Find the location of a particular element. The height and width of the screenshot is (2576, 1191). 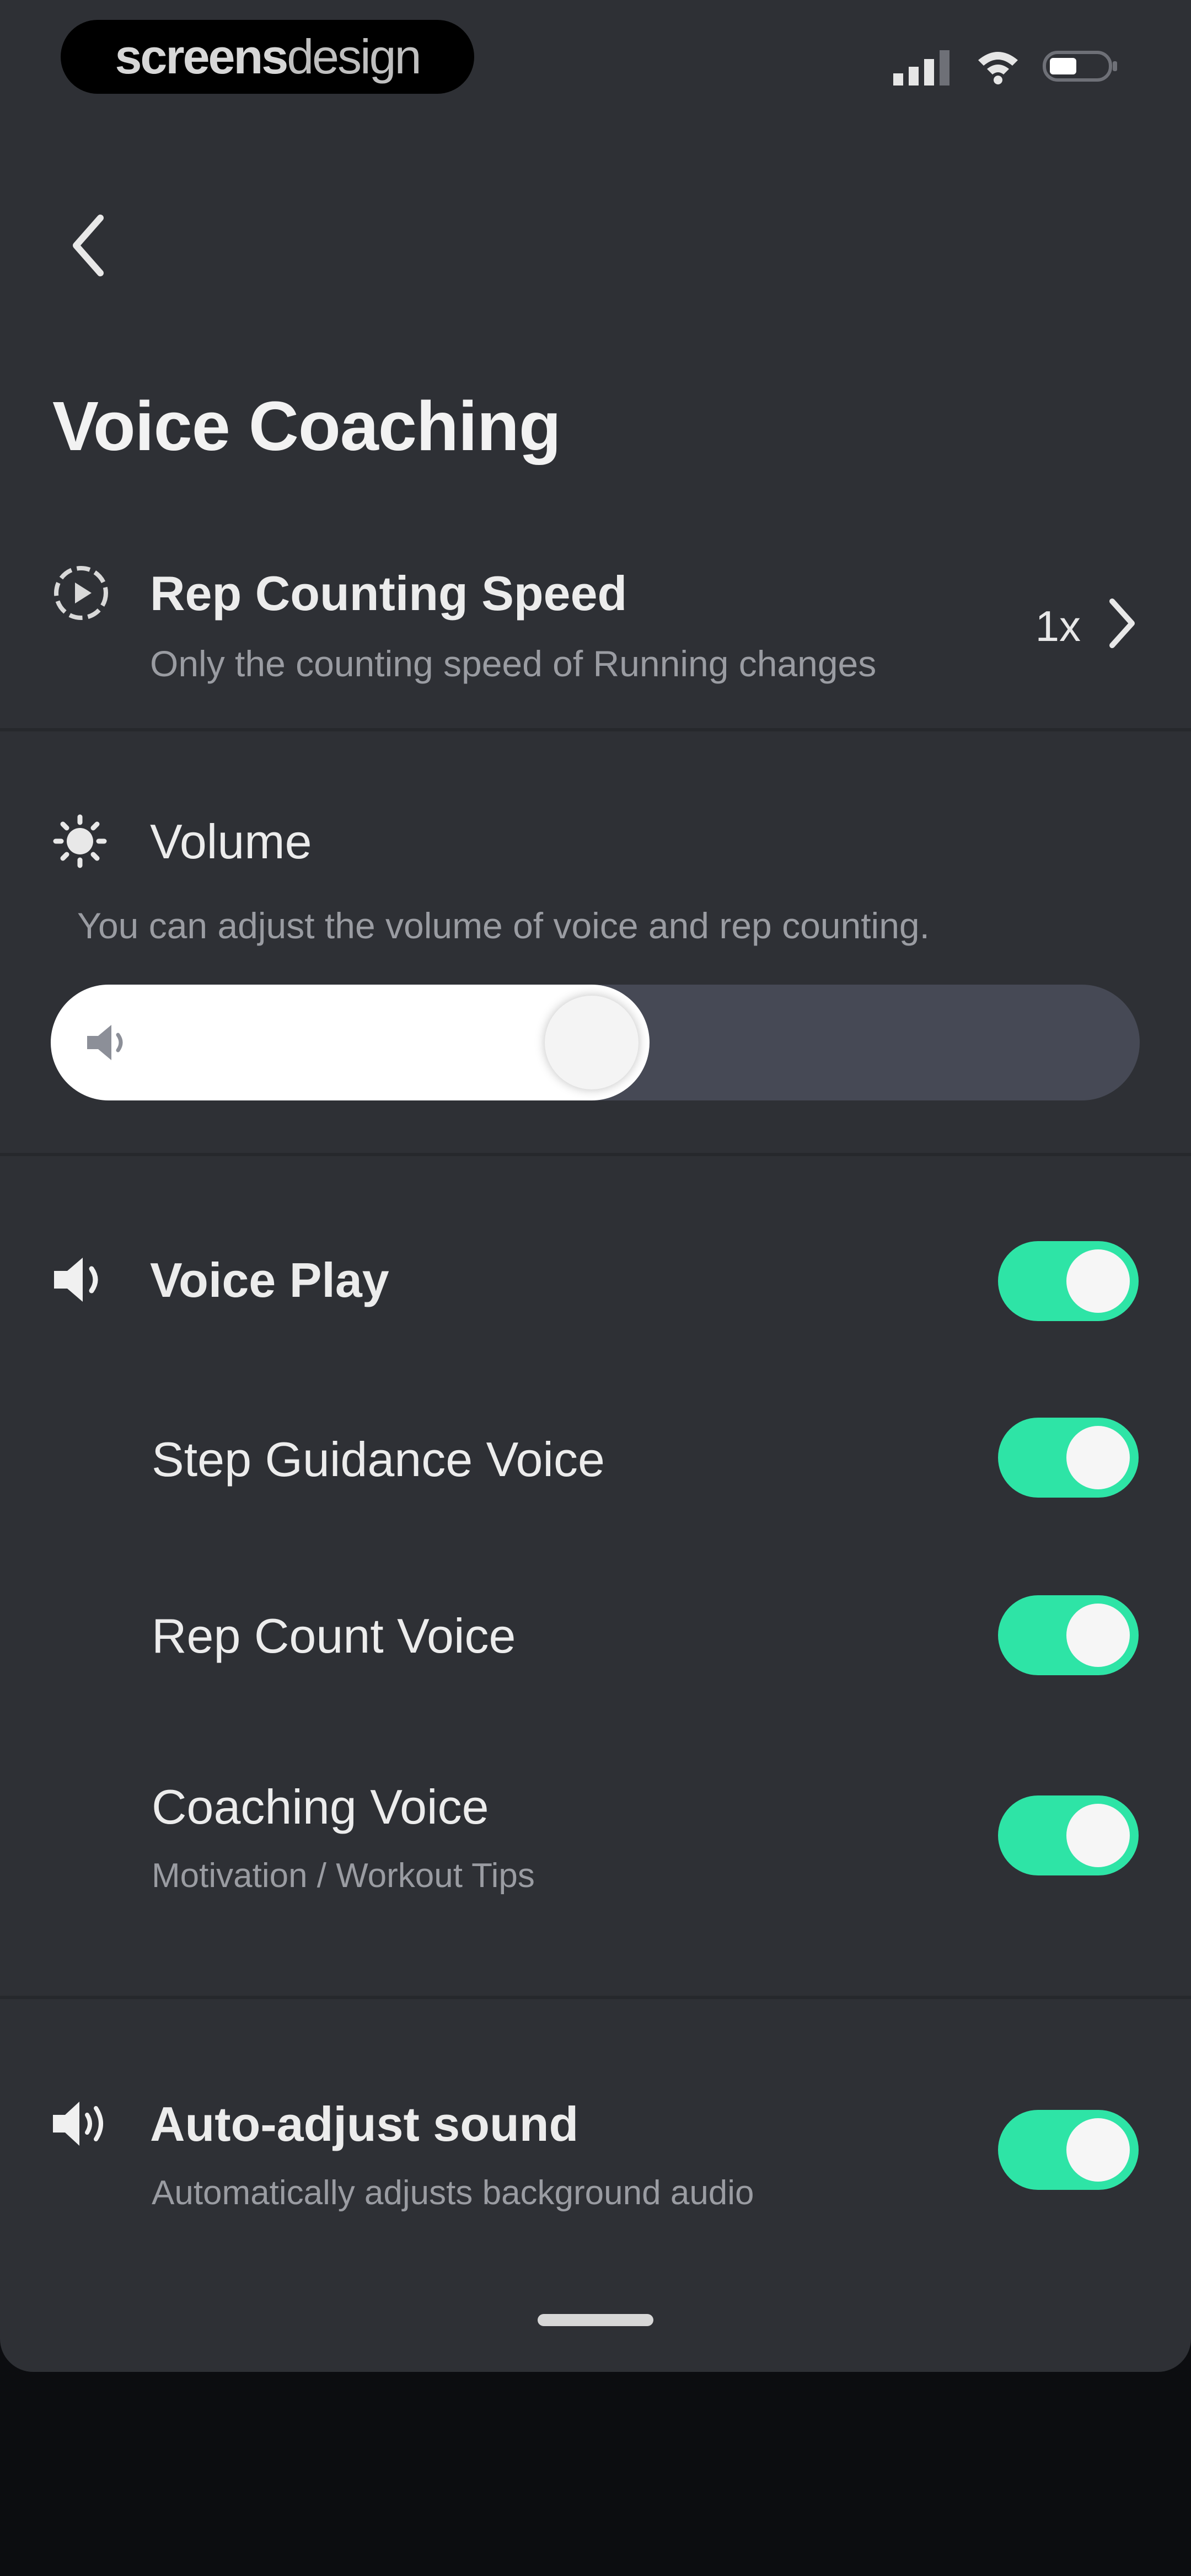

auto-adjust-subtitle: Automatically adjusts background audio is located at coordinates (453, 2193).